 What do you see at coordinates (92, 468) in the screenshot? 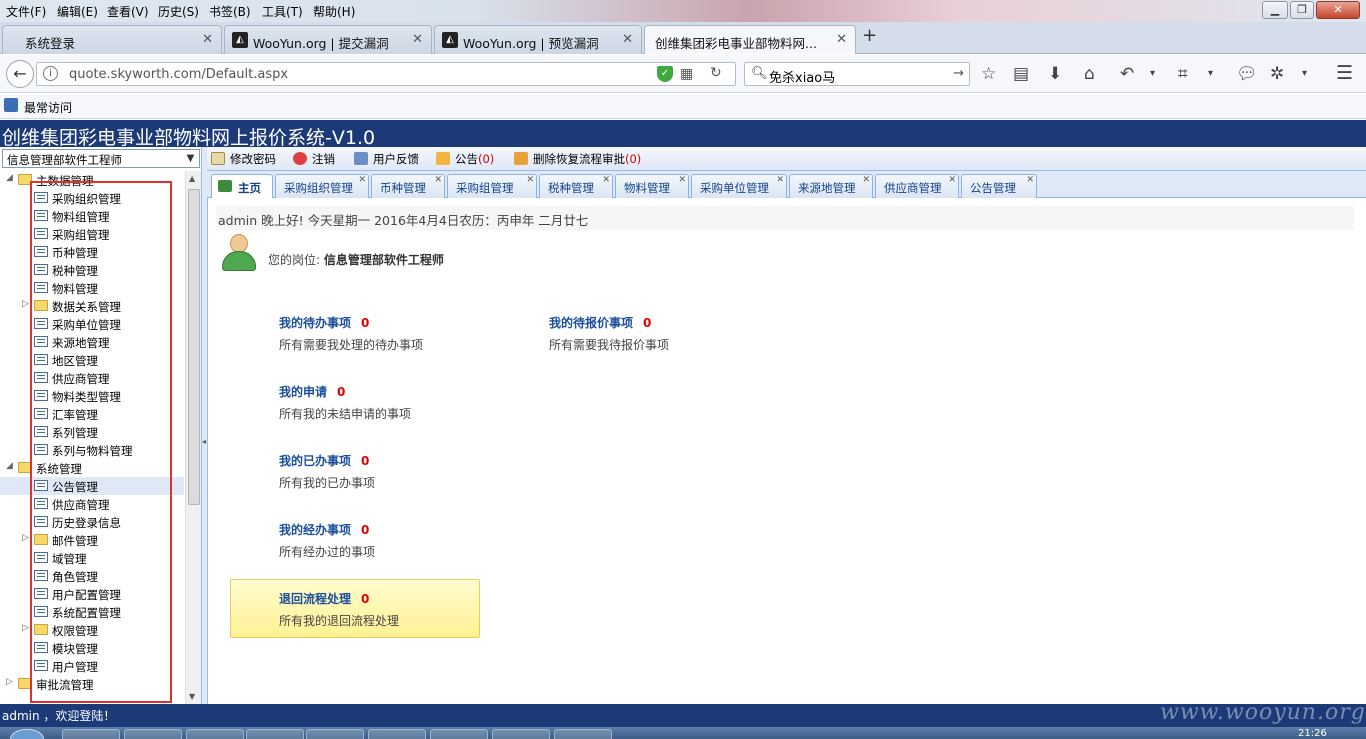
I see `tree-folder: ◢ 系统管理` at bounding box center [92, 468].